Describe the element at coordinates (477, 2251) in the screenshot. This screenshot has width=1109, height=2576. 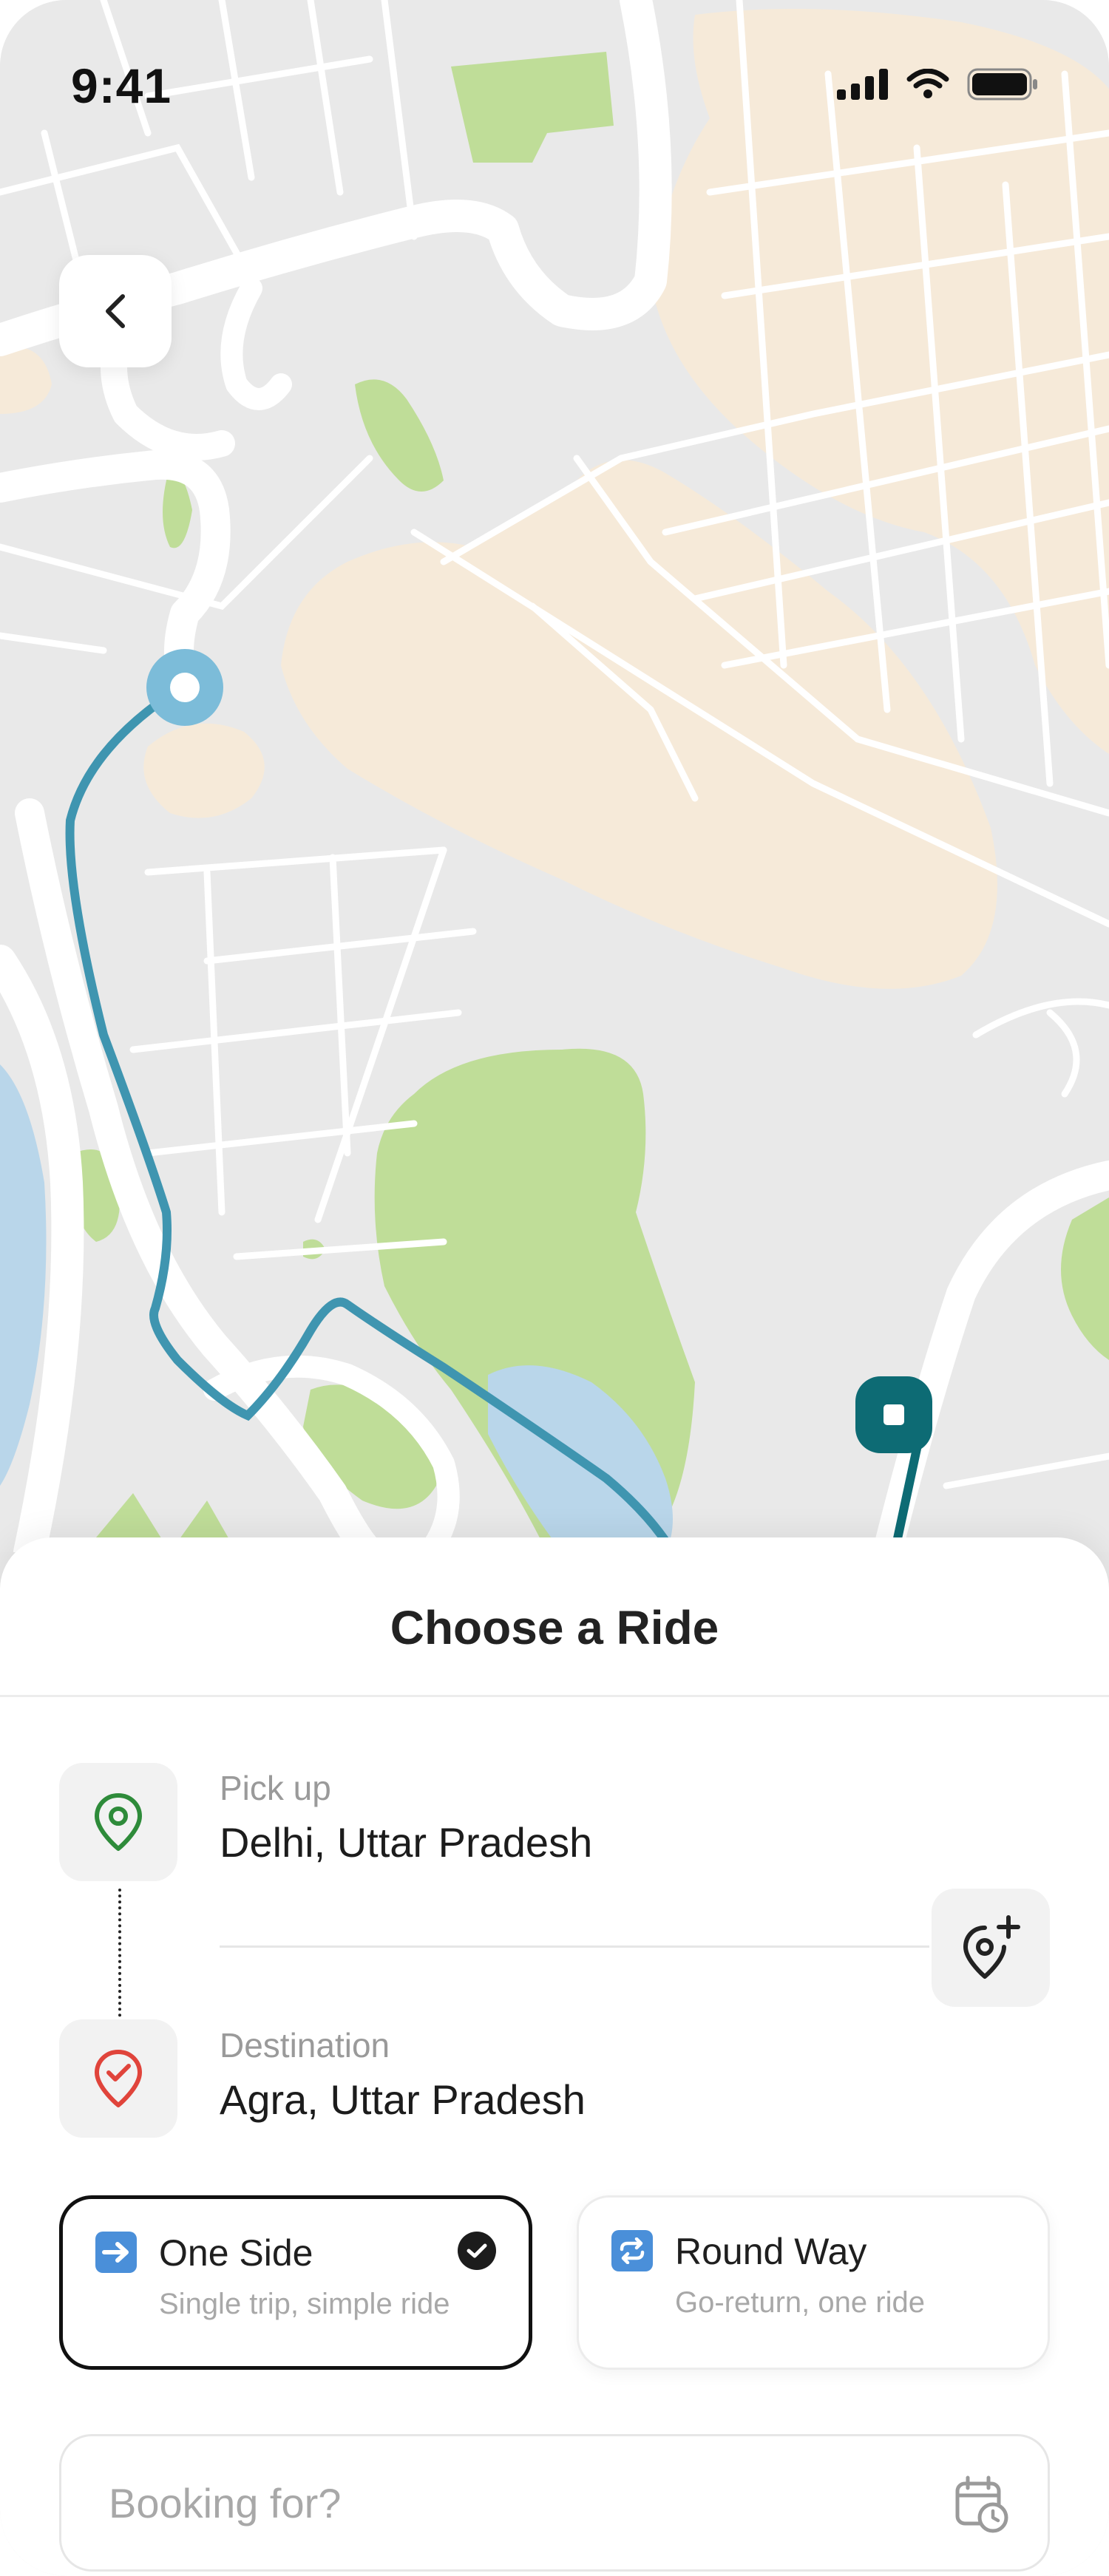
I see `check-icon` at that location.